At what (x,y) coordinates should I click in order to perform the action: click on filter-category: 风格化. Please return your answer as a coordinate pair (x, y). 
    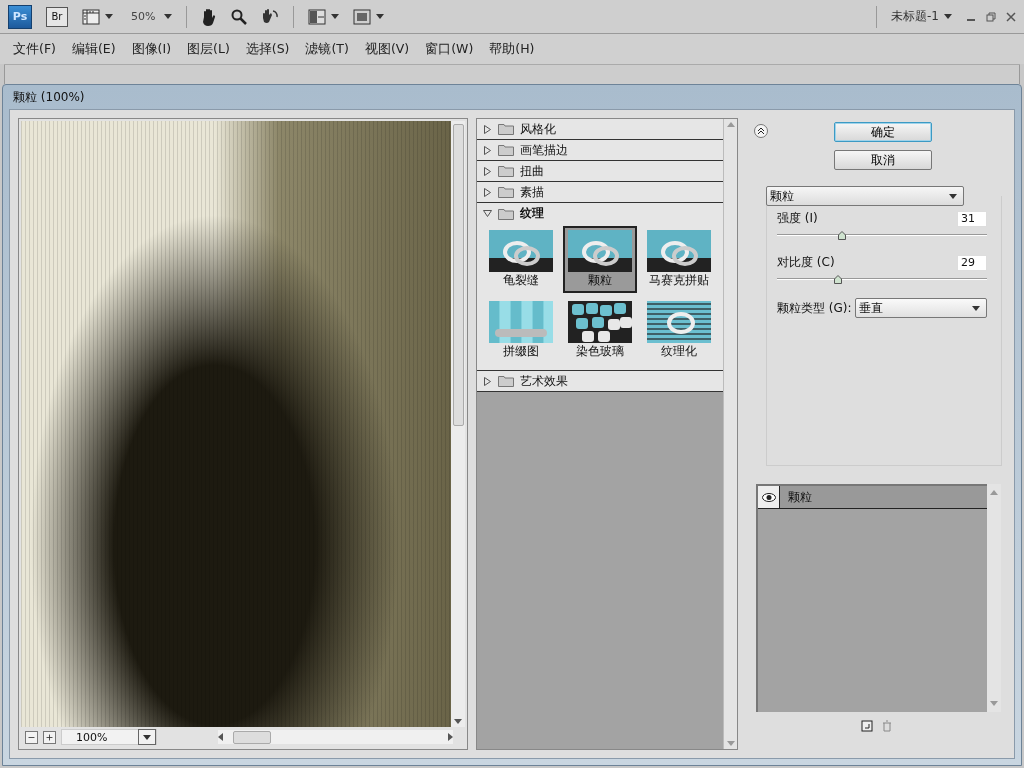
    Looking at the image, I should click on (600, 129).